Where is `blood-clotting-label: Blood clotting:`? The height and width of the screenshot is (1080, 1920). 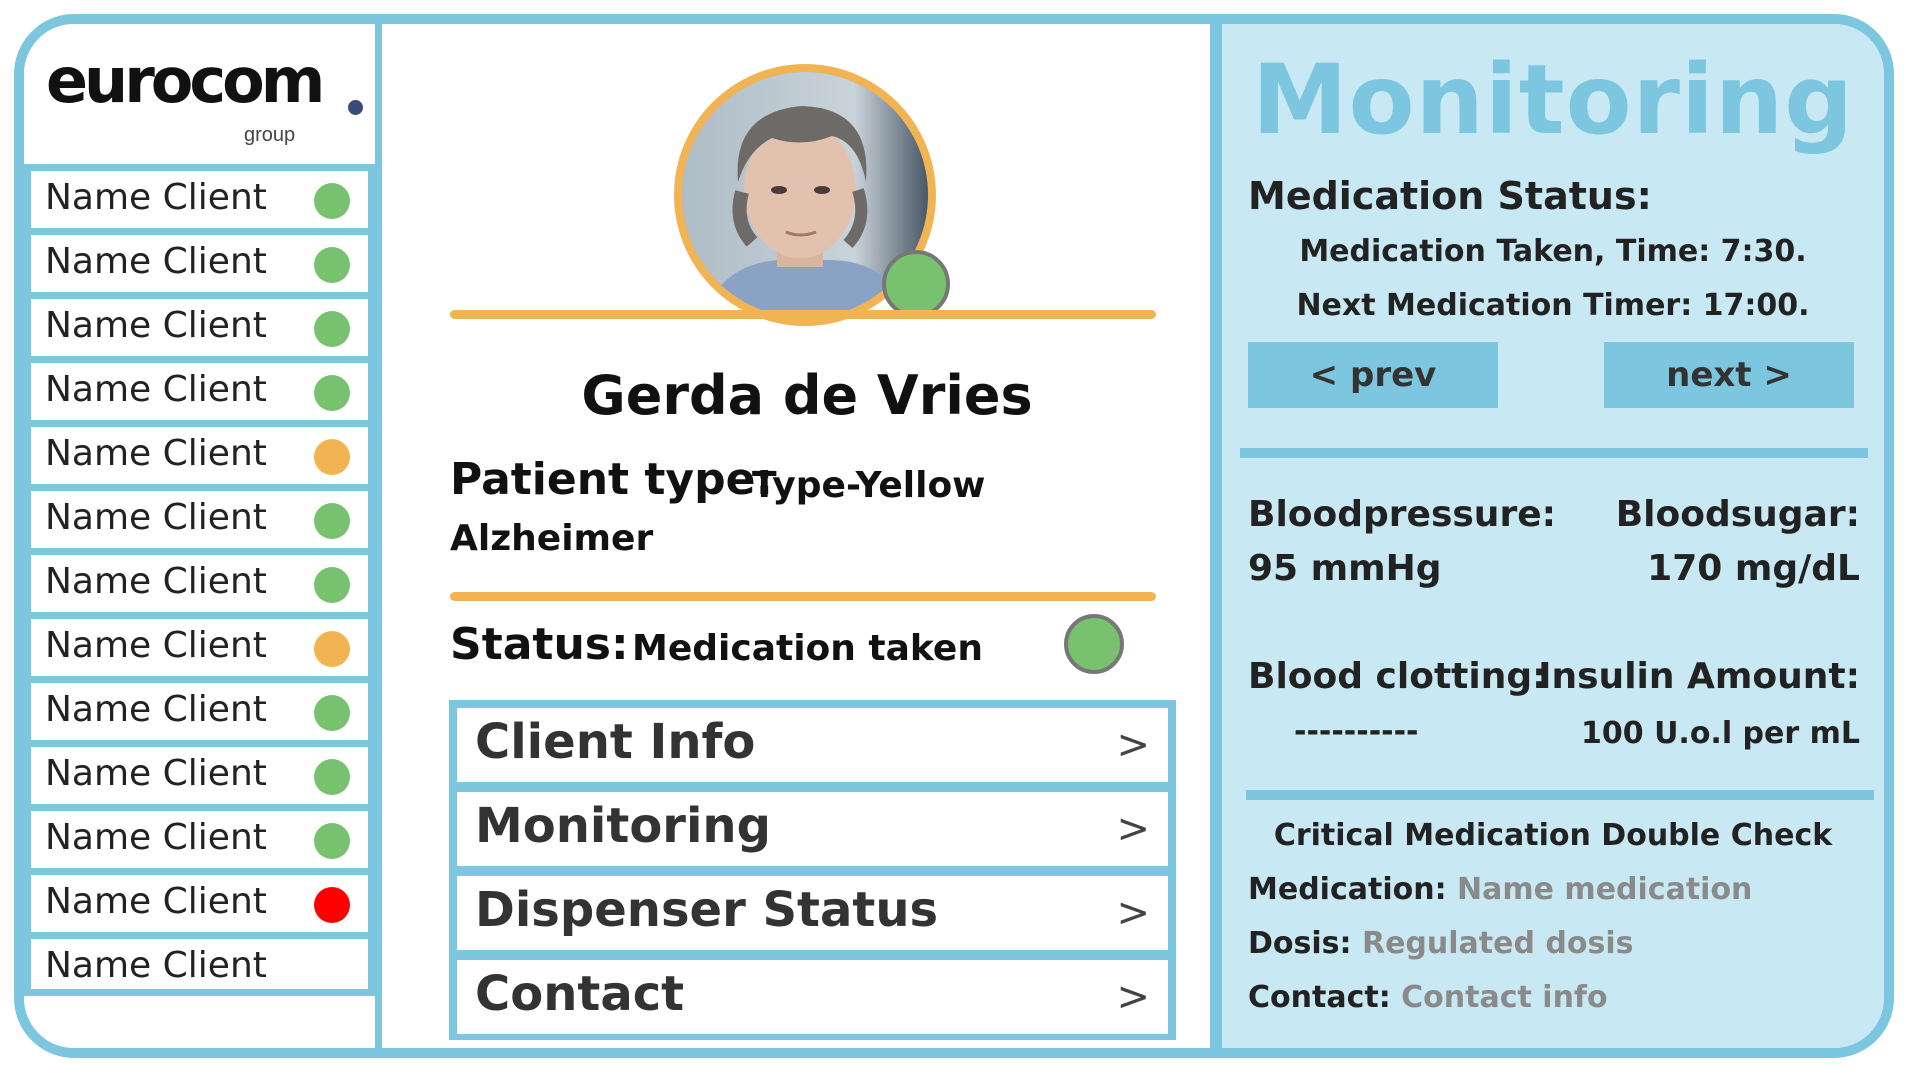 blood-clotting-label: Blood clotting: is located at coordinates (1397, 676).